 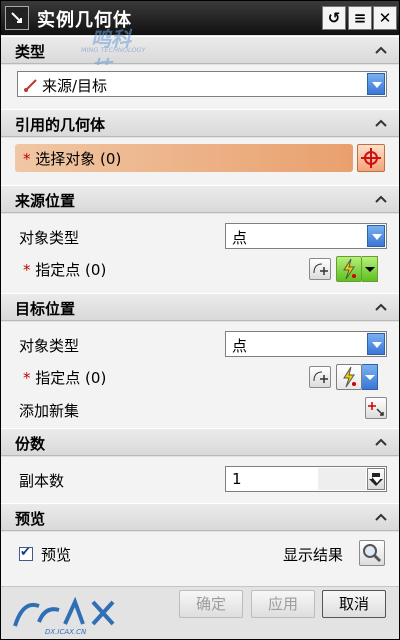 I want to click on target-specify-point-label: * 指定点 (0), so click(x=65, y=378).